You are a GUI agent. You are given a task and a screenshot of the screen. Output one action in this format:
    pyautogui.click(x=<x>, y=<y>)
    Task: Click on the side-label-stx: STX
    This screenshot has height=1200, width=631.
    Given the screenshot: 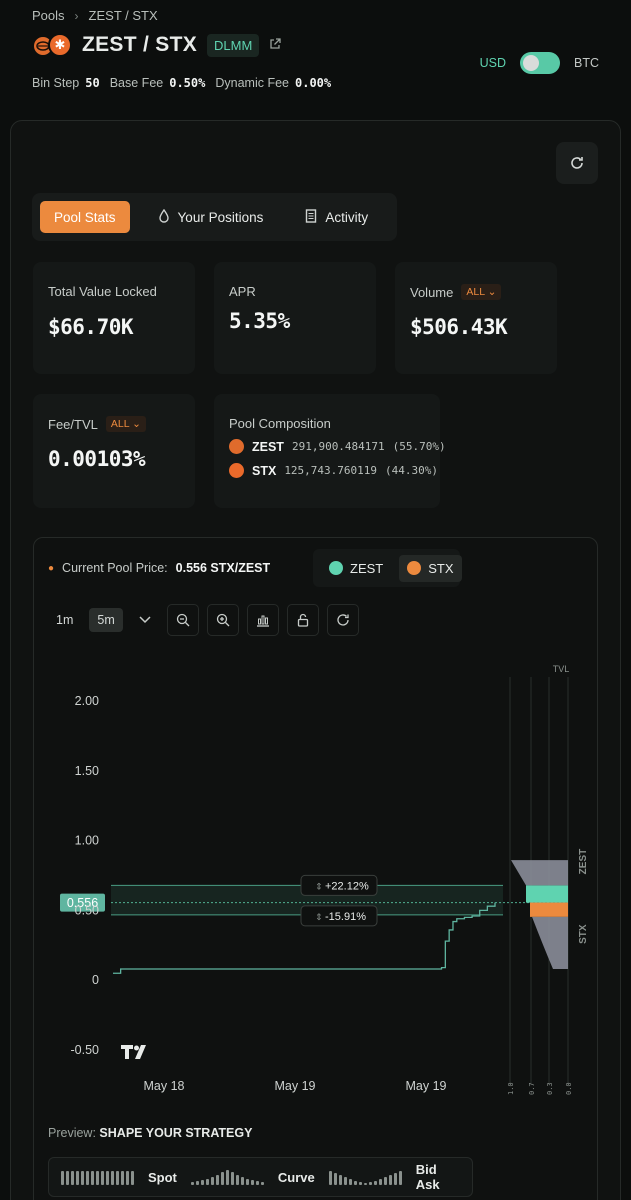 What is the action you would take?
    pyautogui.click(x=583, y=934)
    